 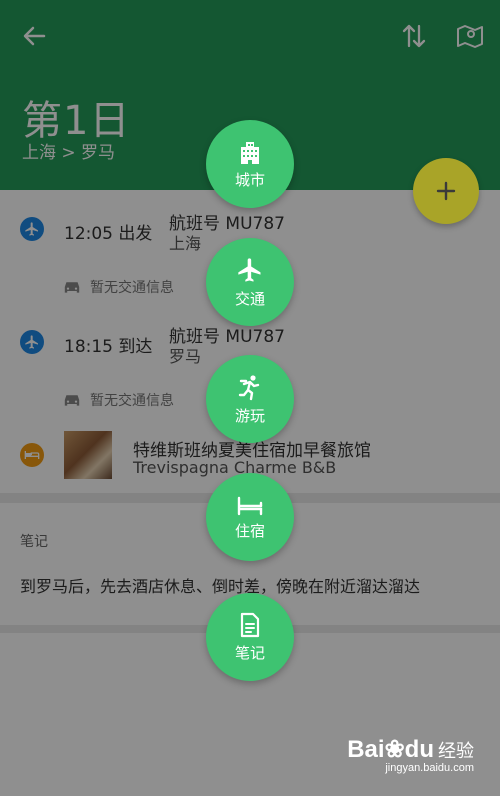 What do you see at coordinates (249, 269) in the screenshot?
I see `airplane-icon` at bounding box center [249, 269].